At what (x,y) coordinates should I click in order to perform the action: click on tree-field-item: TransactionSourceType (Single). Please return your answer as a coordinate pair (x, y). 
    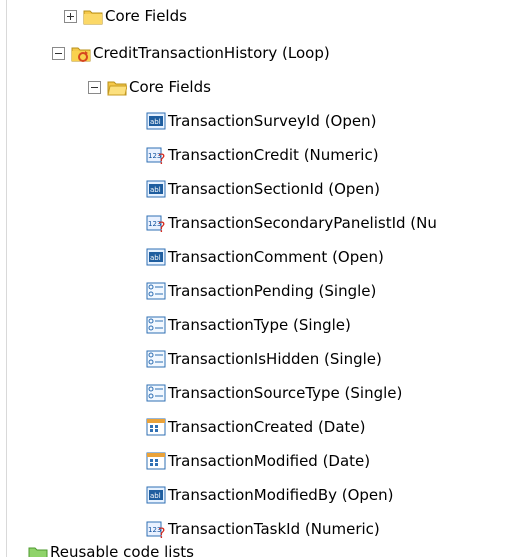
    Looking at the image, I should click on (274, 393).